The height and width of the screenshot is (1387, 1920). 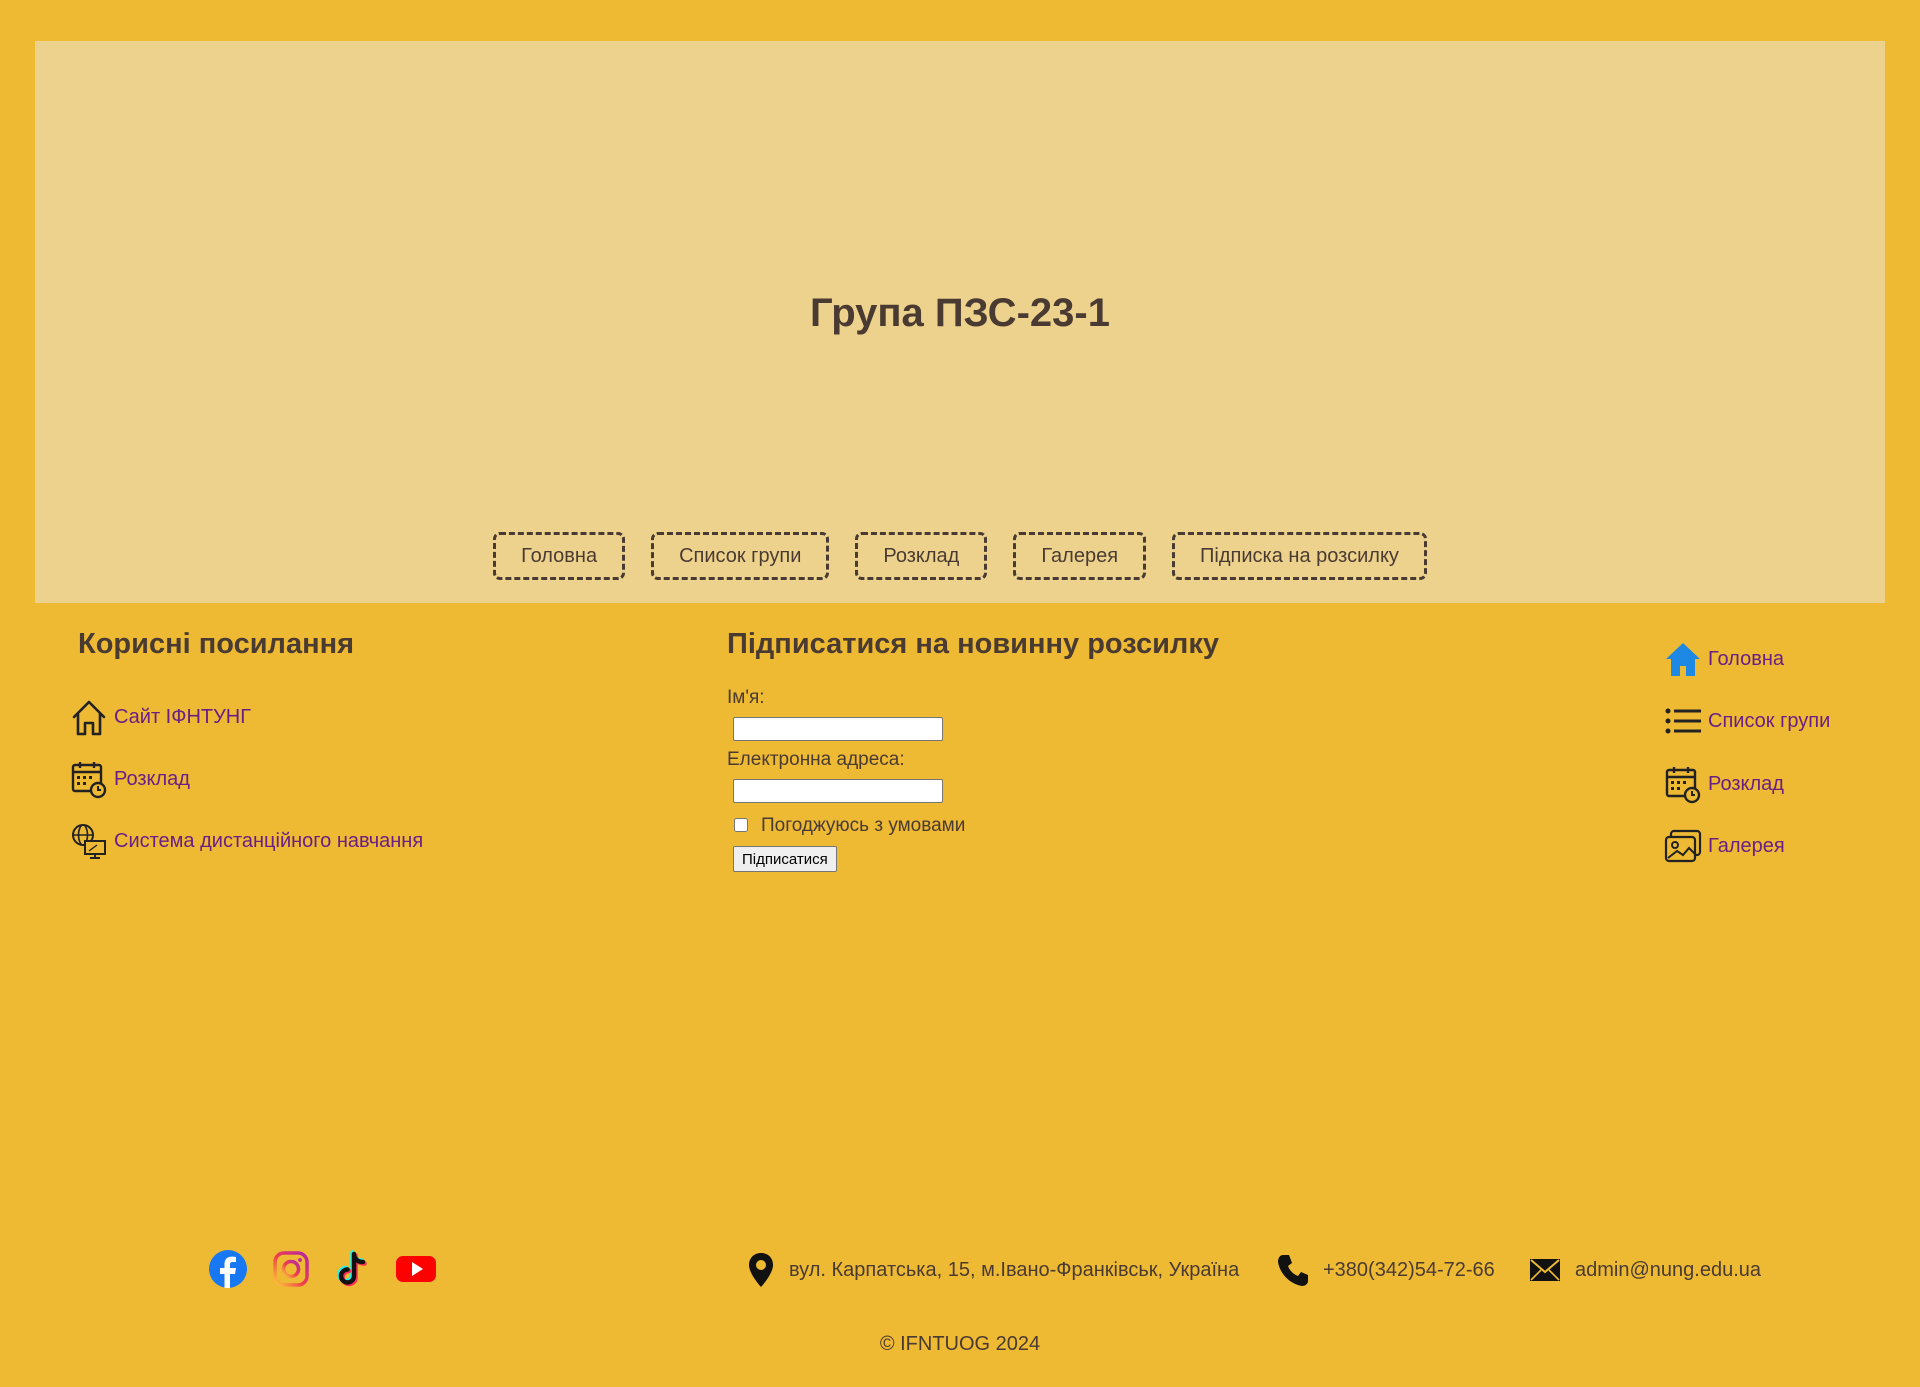 What do you see at coordinates (960, 313) in the screenshot?
I see `page-title: Група ПЗС-23-1` at bounding box center [960, 313].